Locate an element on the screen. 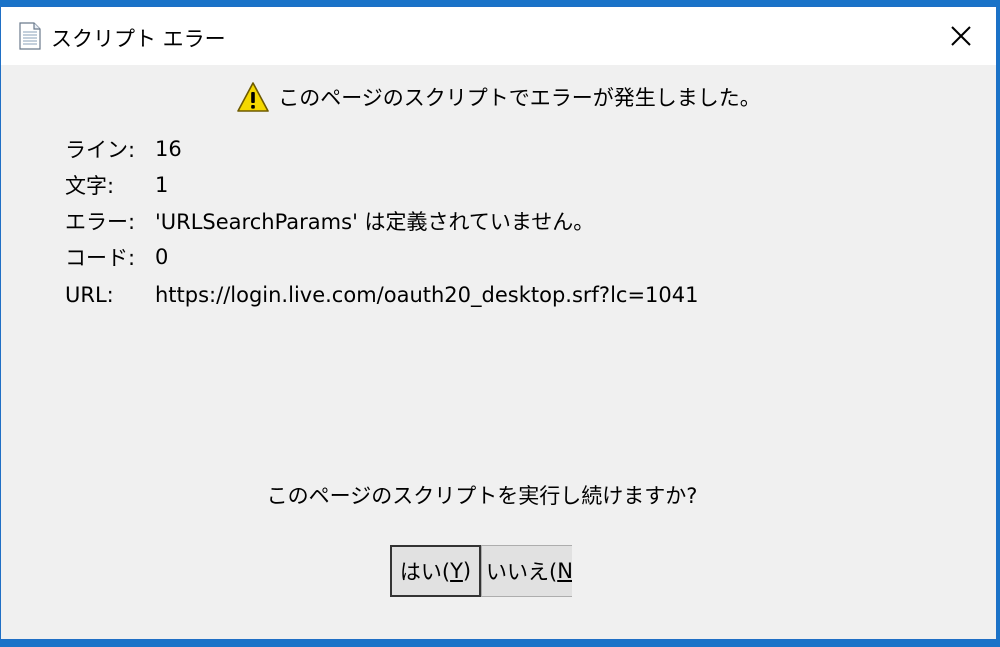 The image size is (1000, 647). detail-value: 'URLSearchParams' は定義されていません。 is located at coordinates (375, 222).